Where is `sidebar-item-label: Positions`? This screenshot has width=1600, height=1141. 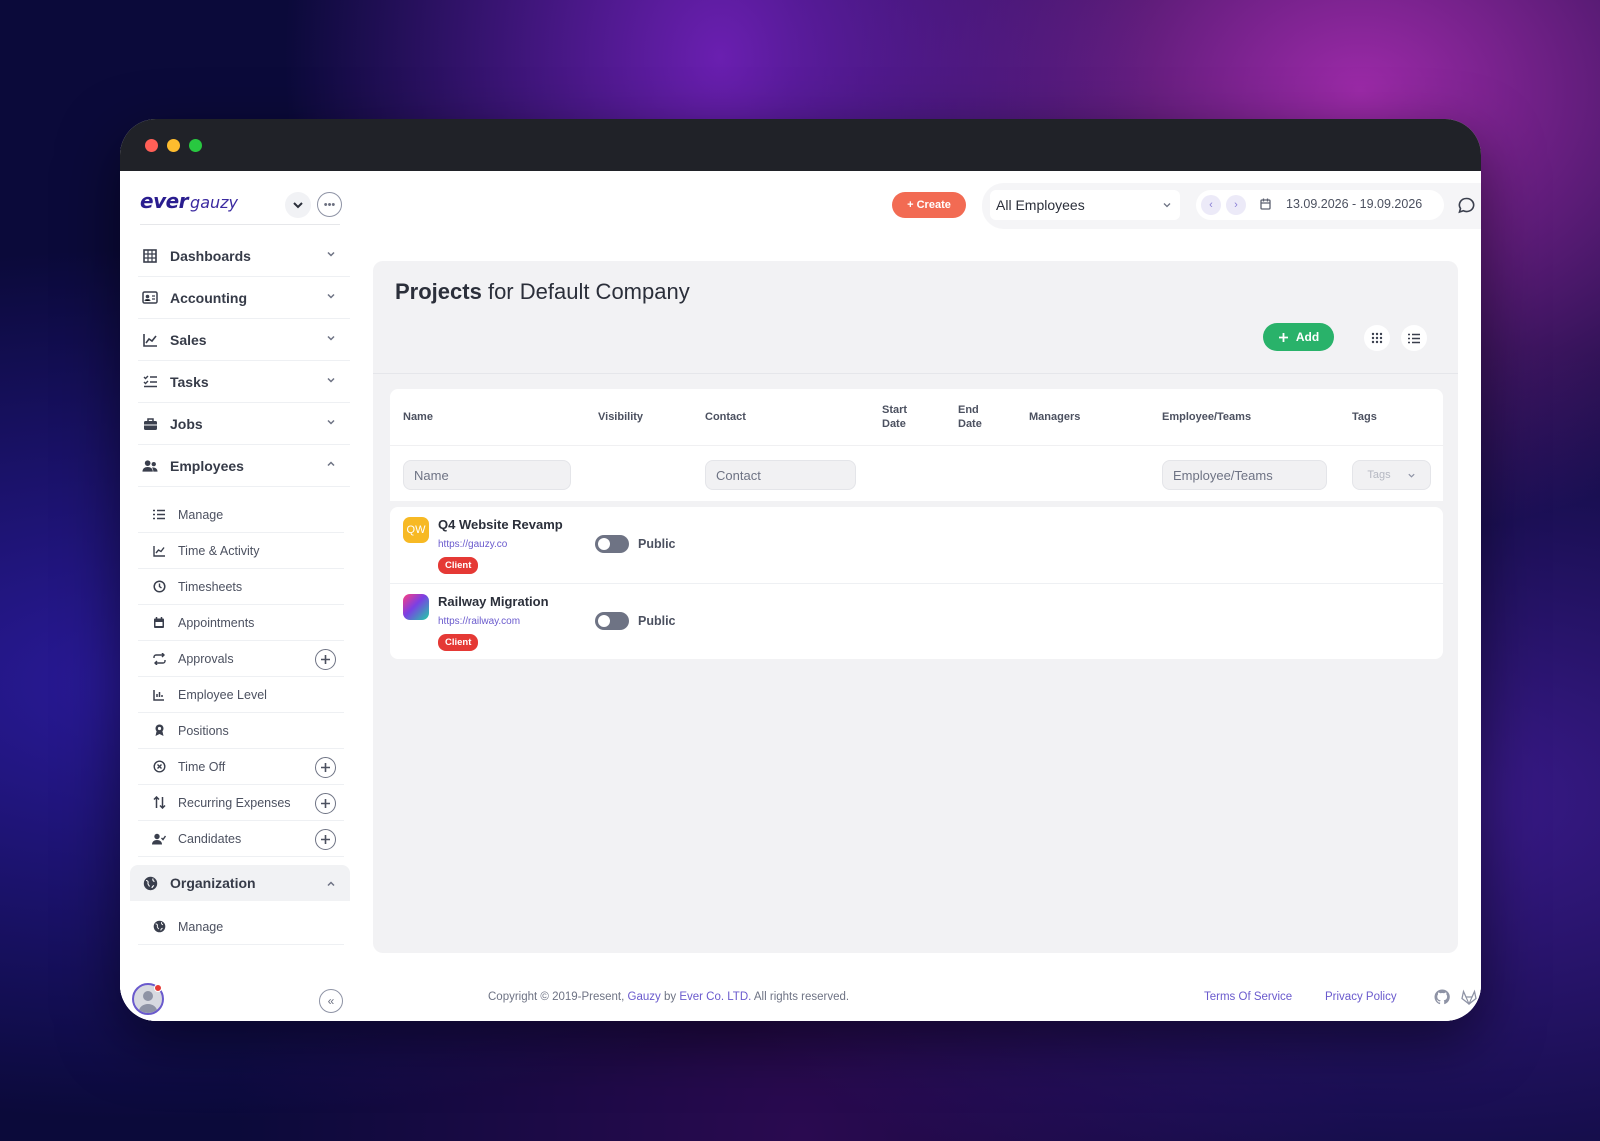 sidebar-item-label: Positions is located at coordinates (203, 730).